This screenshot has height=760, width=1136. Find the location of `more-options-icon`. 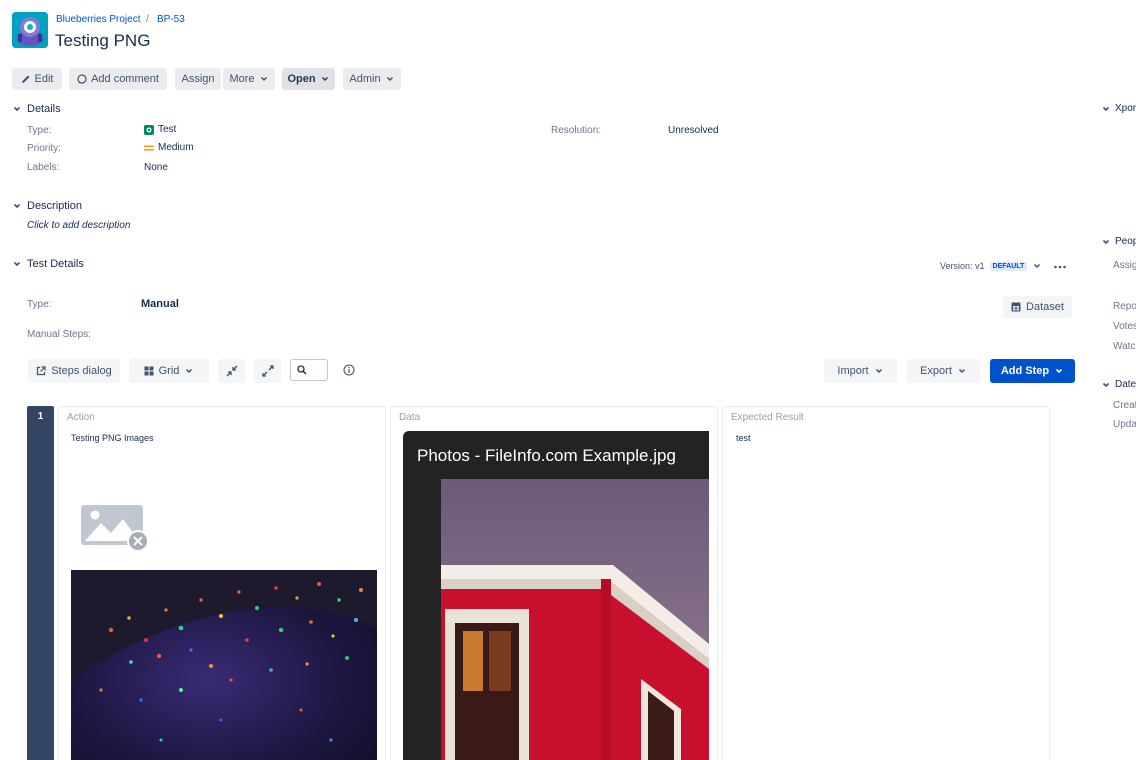

more-options-icon is located at coordinates (1060, 267).